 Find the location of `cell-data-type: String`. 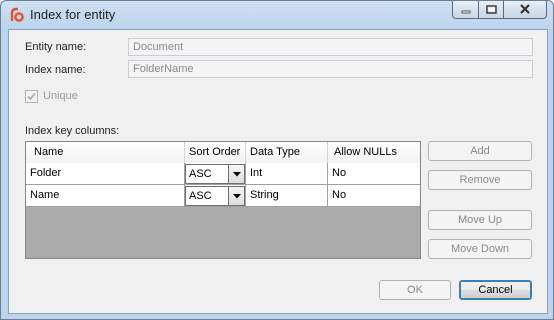

cell-data-type: String is located at coordinates (287, 196).